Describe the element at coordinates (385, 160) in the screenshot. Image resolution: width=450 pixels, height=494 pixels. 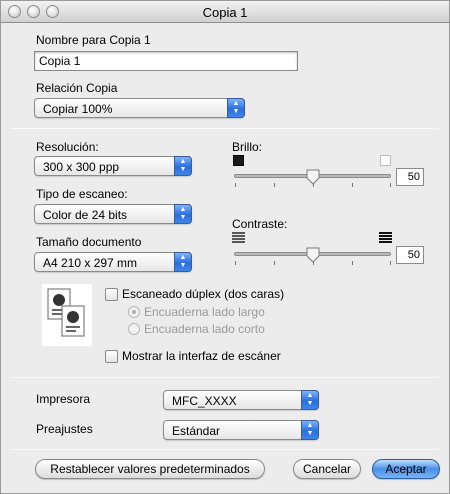
I see `light-square-icon` at that location.